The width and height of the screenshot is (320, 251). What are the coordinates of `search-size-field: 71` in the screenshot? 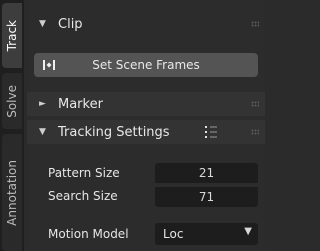 It's located at (206, 196).